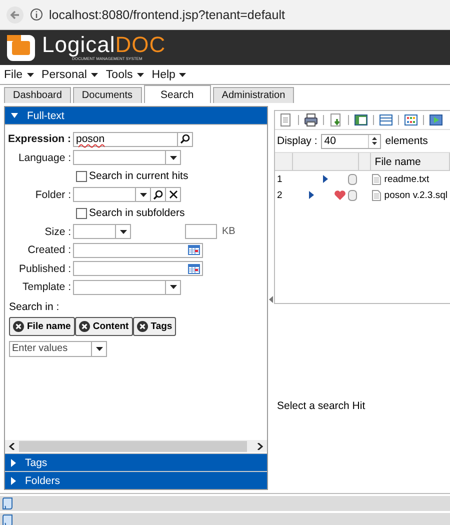  Describe the element at coordinates (44, 158) in the screenshot. I see `field-label: Language :` at that location.